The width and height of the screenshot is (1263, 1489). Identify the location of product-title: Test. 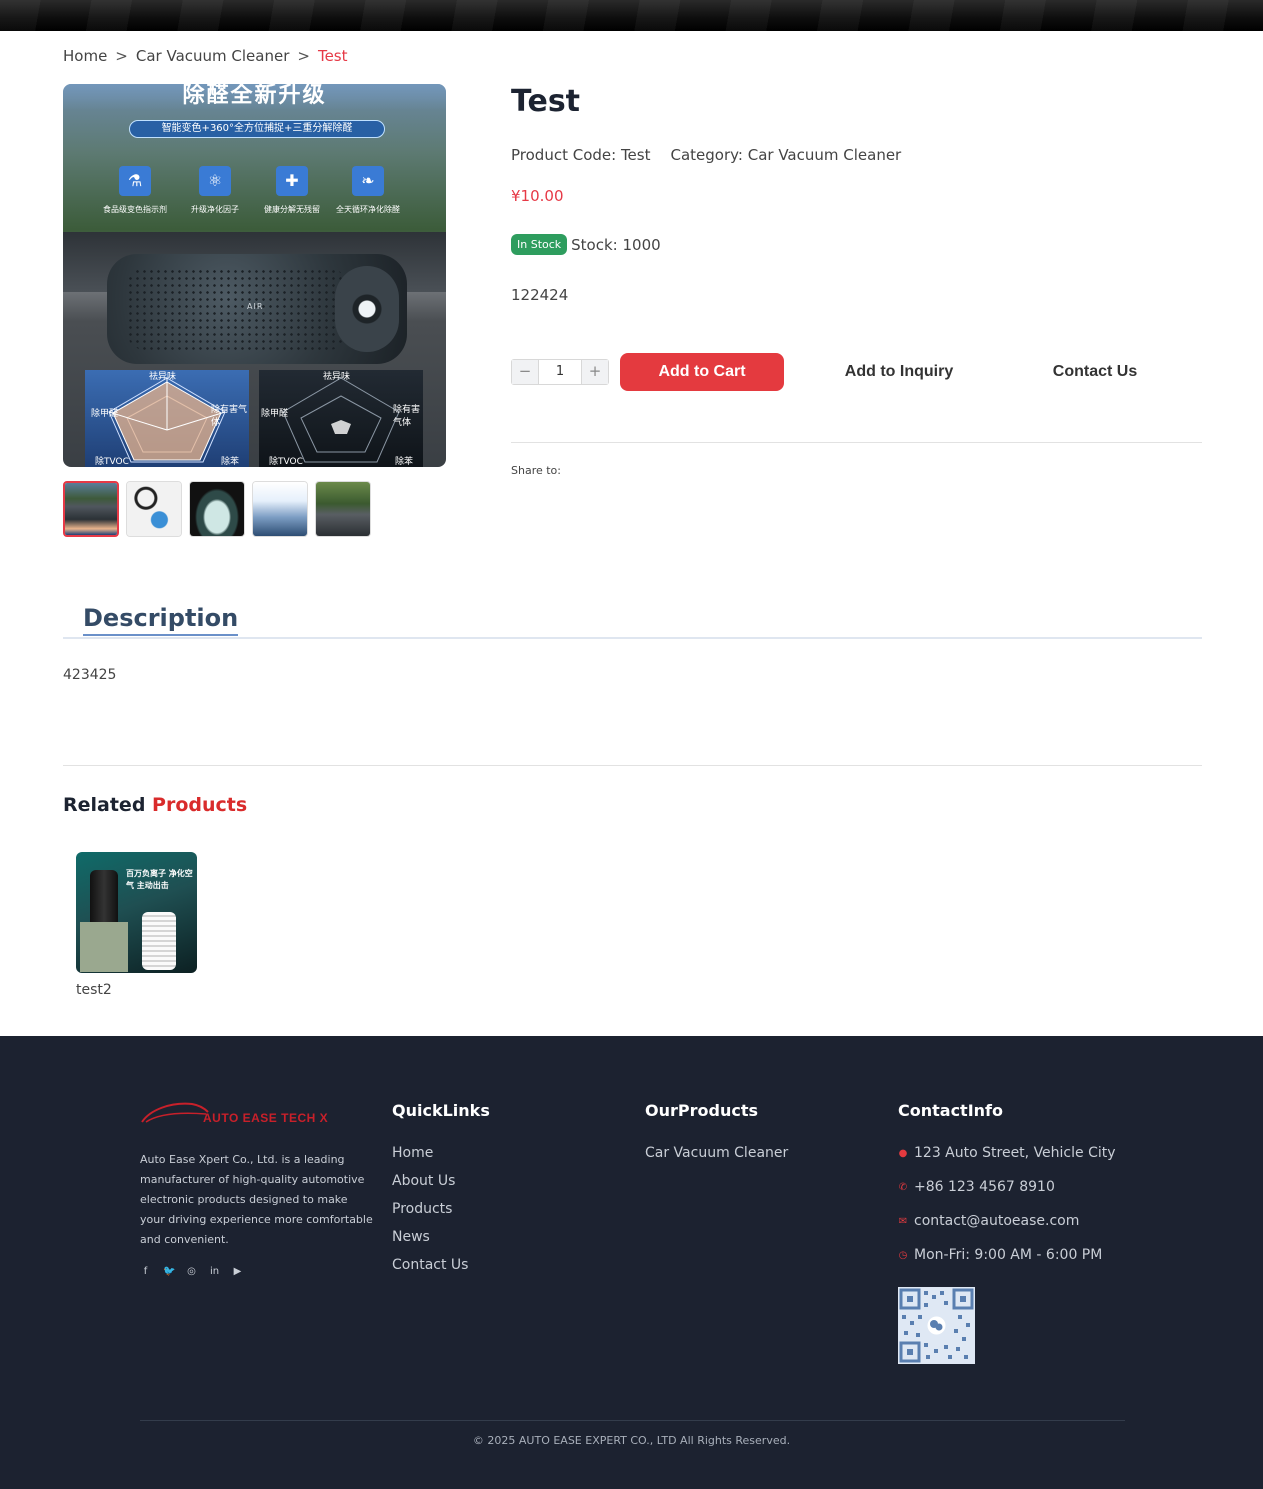
(546, 101).